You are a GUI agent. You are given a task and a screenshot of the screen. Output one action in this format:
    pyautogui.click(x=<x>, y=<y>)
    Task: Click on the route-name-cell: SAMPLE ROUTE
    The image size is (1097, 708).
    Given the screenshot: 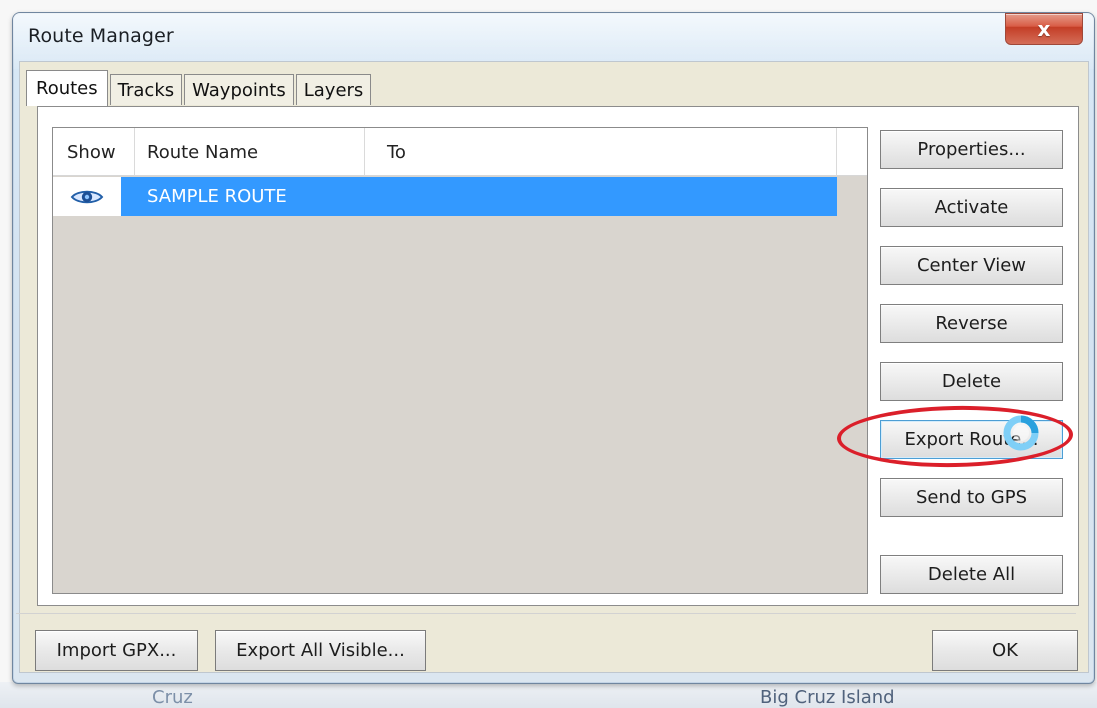 What is the action you would take?
    pyautogui.click(x=479, y=196)
    